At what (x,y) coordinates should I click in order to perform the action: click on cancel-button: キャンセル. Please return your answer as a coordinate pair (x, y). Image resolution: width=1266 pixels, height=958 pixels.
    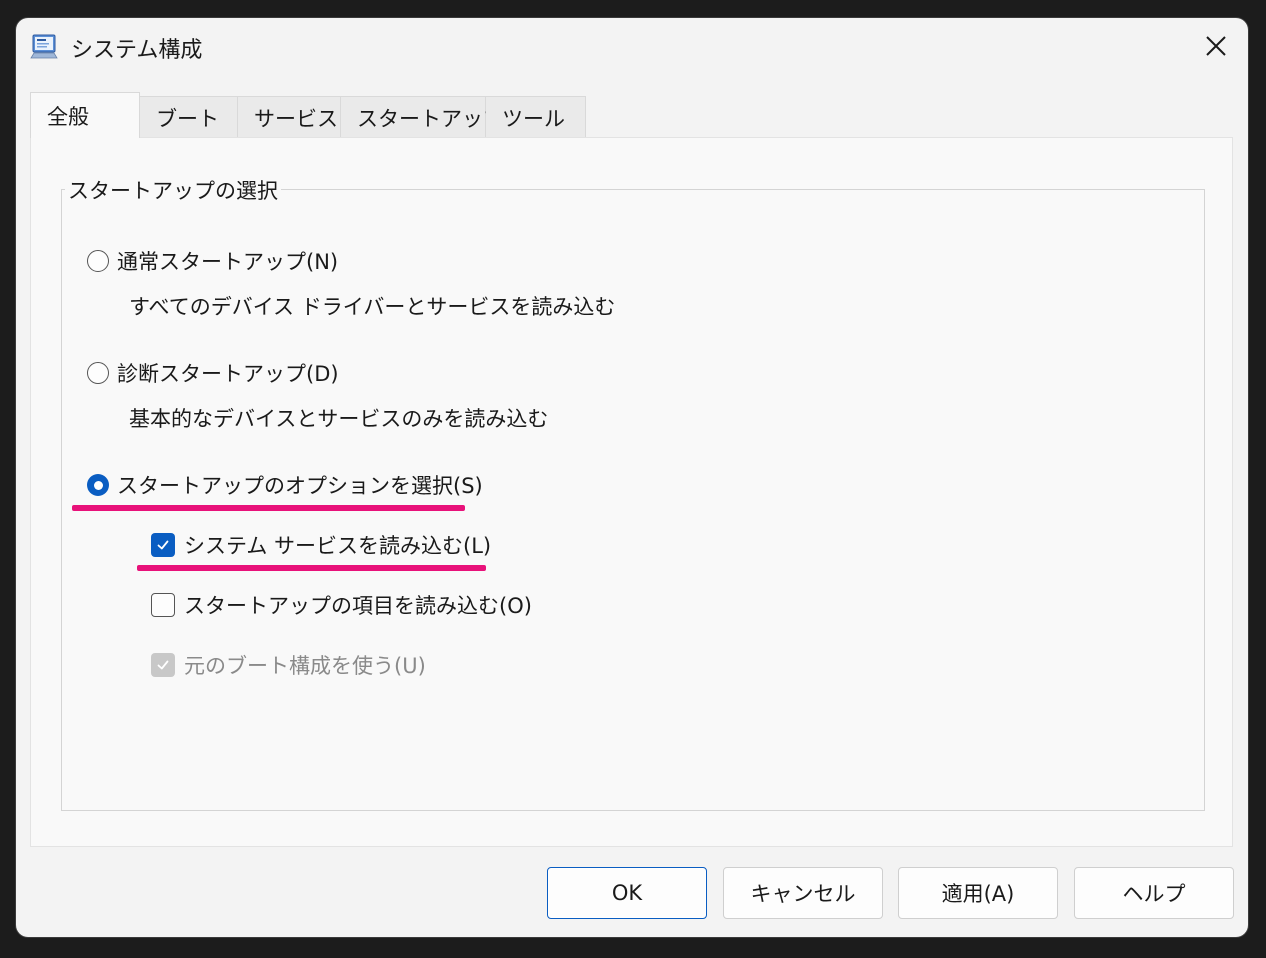
    Looking at the image, I should click on (803, 893).